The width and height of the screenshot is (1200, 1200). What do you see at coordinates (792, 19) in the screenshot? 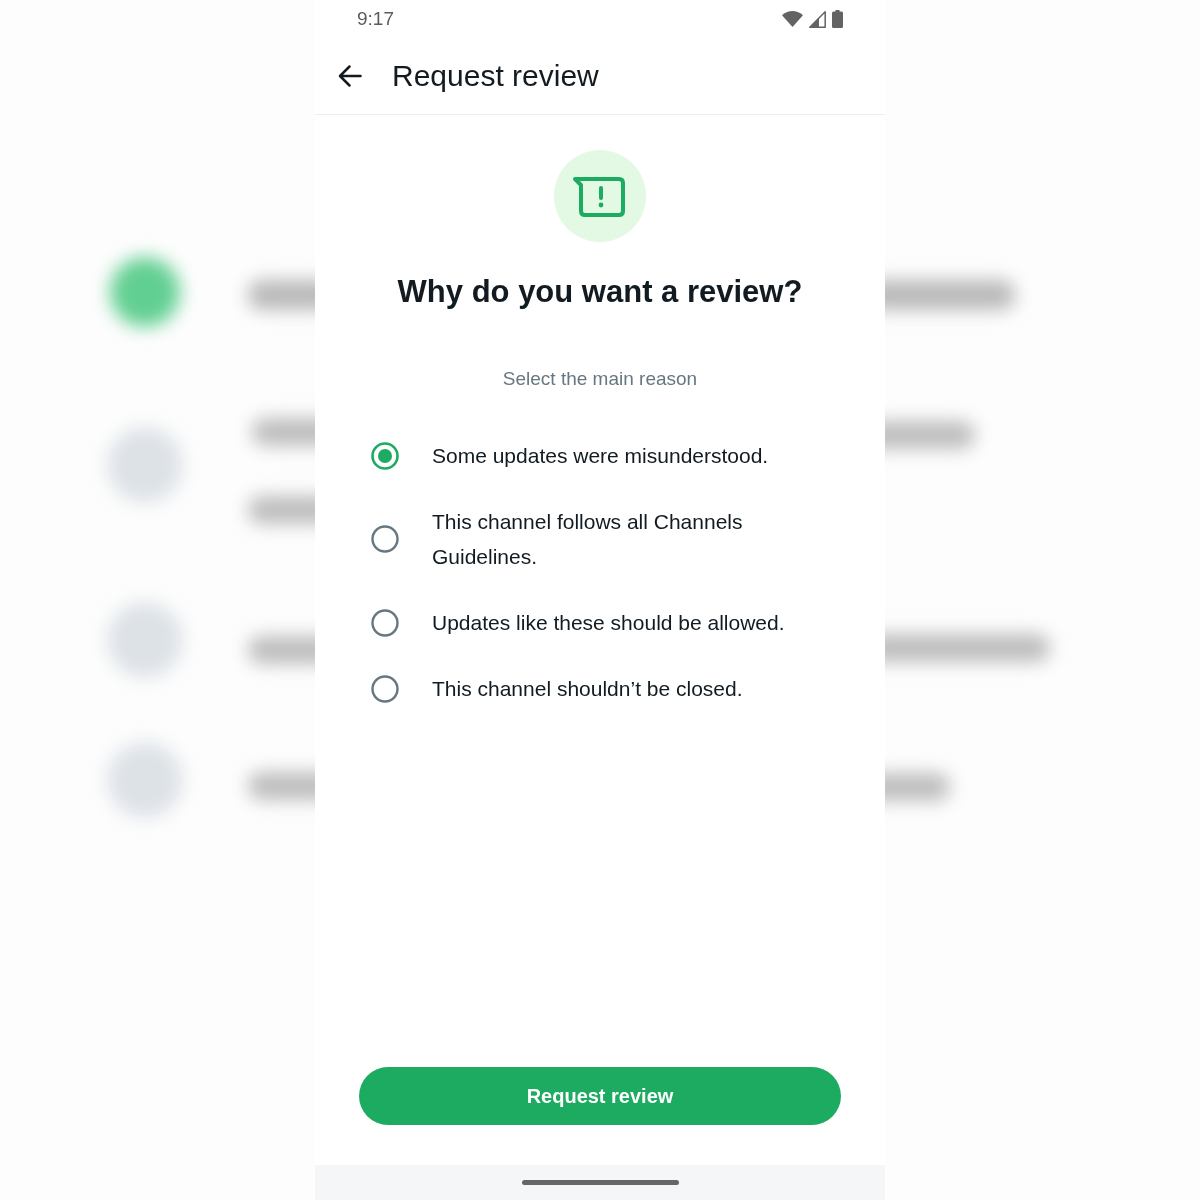
I see `wifi-icon` at bounding box center [792, 19].